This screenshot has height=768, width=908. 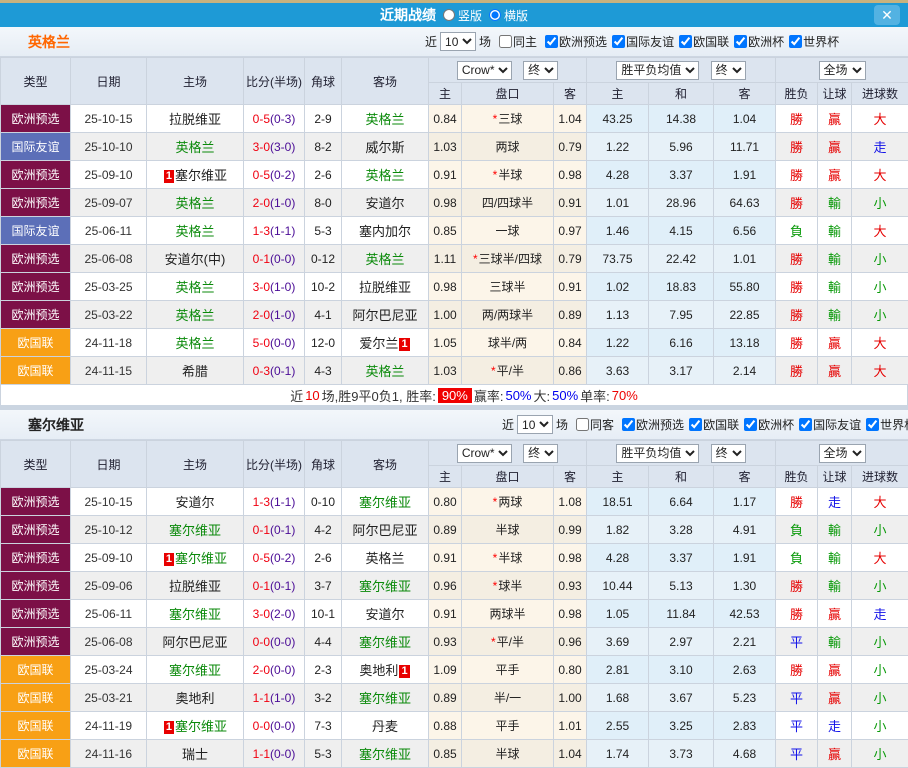 What do you see at coordinates (445, 371) in the screenshot?
I see `home-odds: 1.03` at bounding box center [445, 371].